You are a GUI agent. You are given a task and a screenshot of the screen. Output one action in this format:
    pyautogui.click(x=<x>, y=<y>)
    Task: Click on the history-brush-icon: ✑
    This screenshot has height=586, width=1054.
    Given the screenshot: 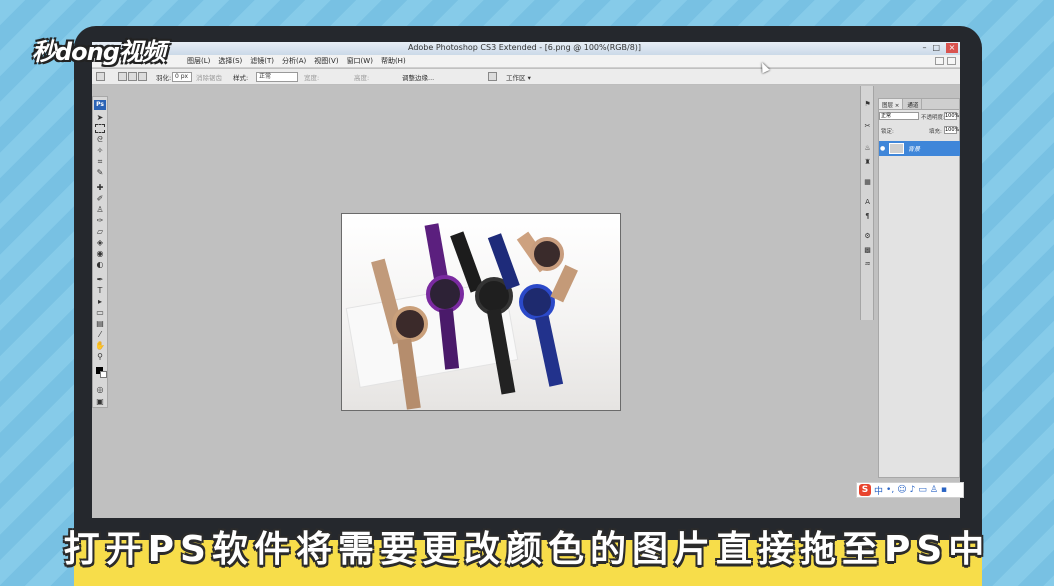 What is the action you would take?
    pyautogui.click(x=100, y=220)
    